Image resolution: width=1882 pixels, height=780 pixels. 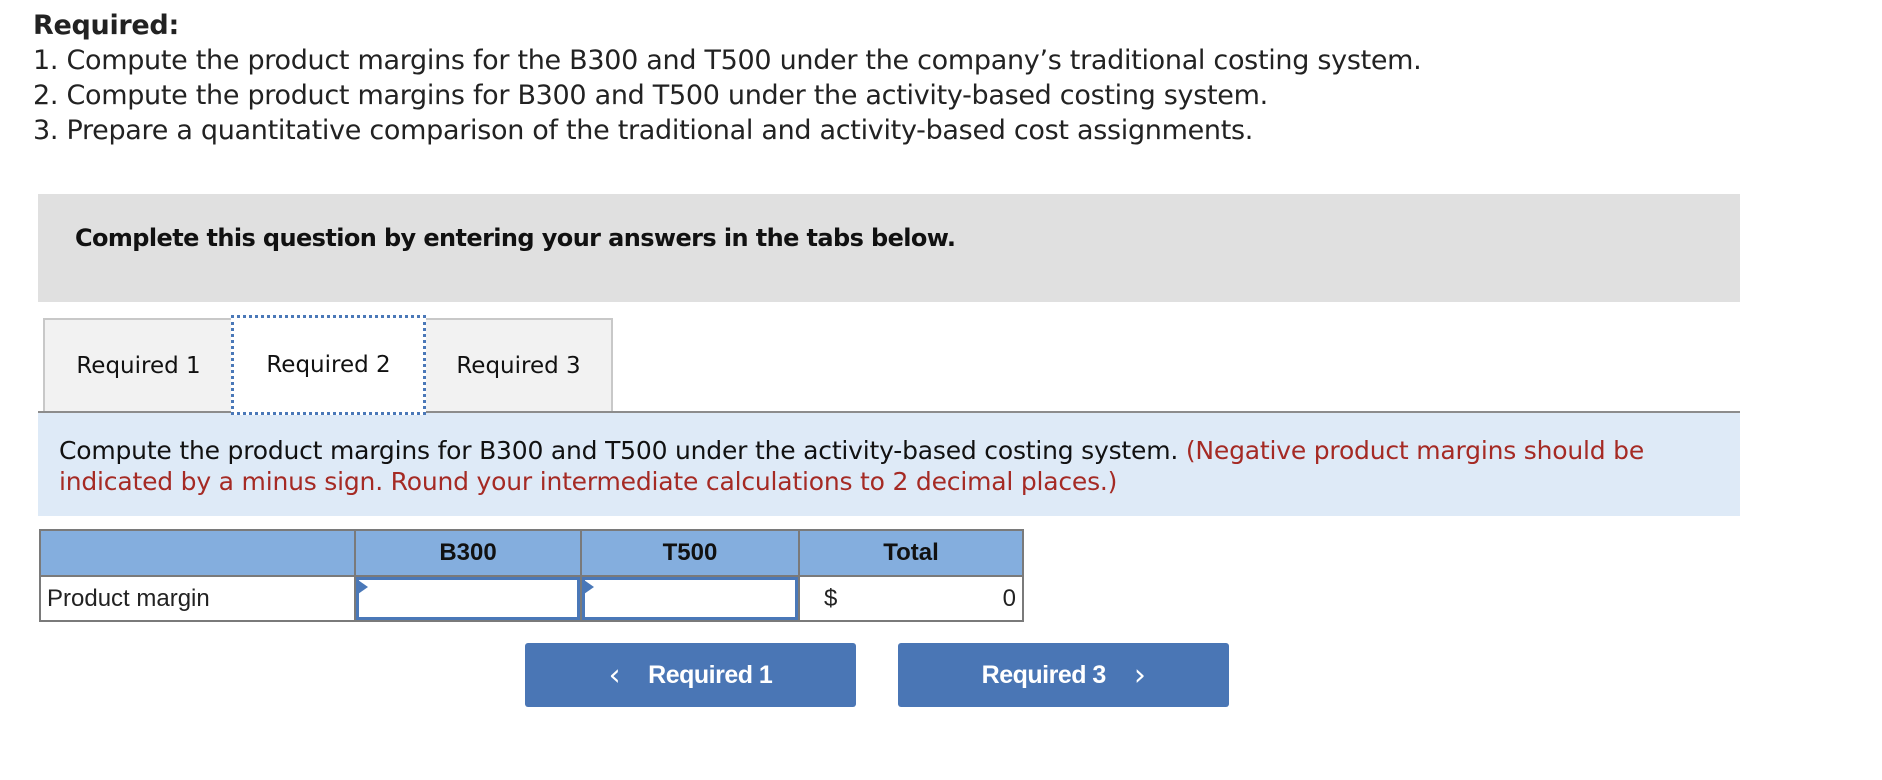 What do you see at coordinates (1139, 675) in the screenshot?
I see `chevron-right-icon: ›` at bounding box center [1139, 675].